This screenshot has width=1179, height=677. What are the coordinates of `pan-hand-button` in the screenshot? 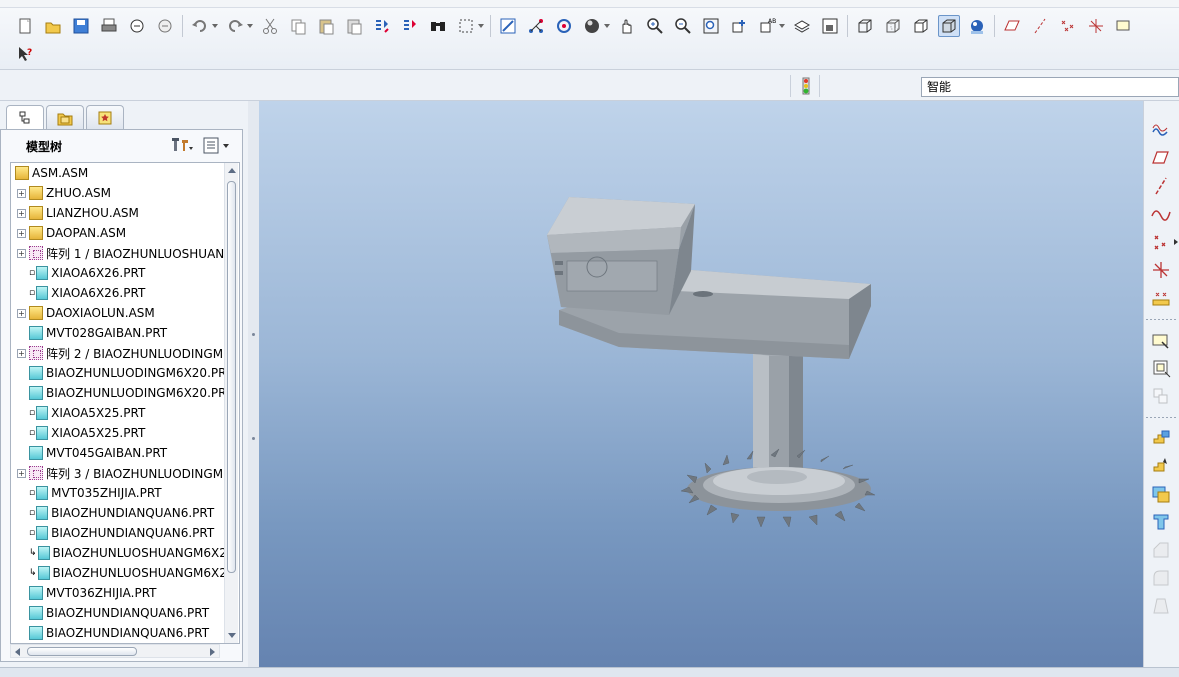 It's located at (627, 26).